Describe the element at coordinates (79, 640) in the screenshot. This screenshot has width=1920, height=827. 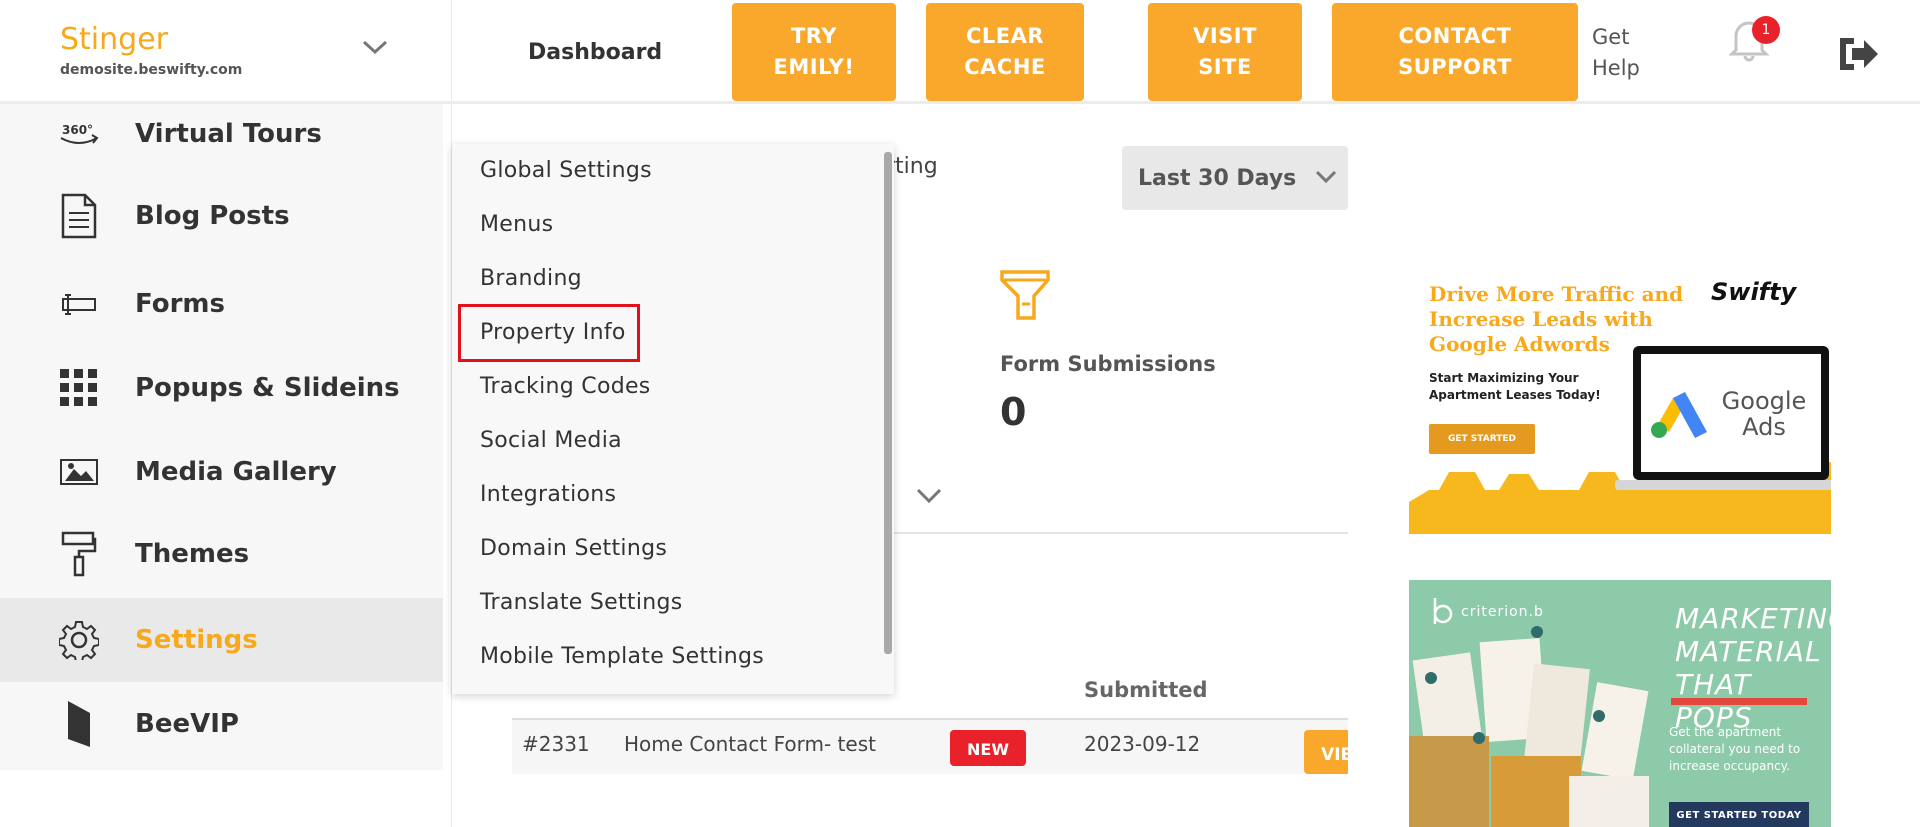
I see `gear-icon` at that location.